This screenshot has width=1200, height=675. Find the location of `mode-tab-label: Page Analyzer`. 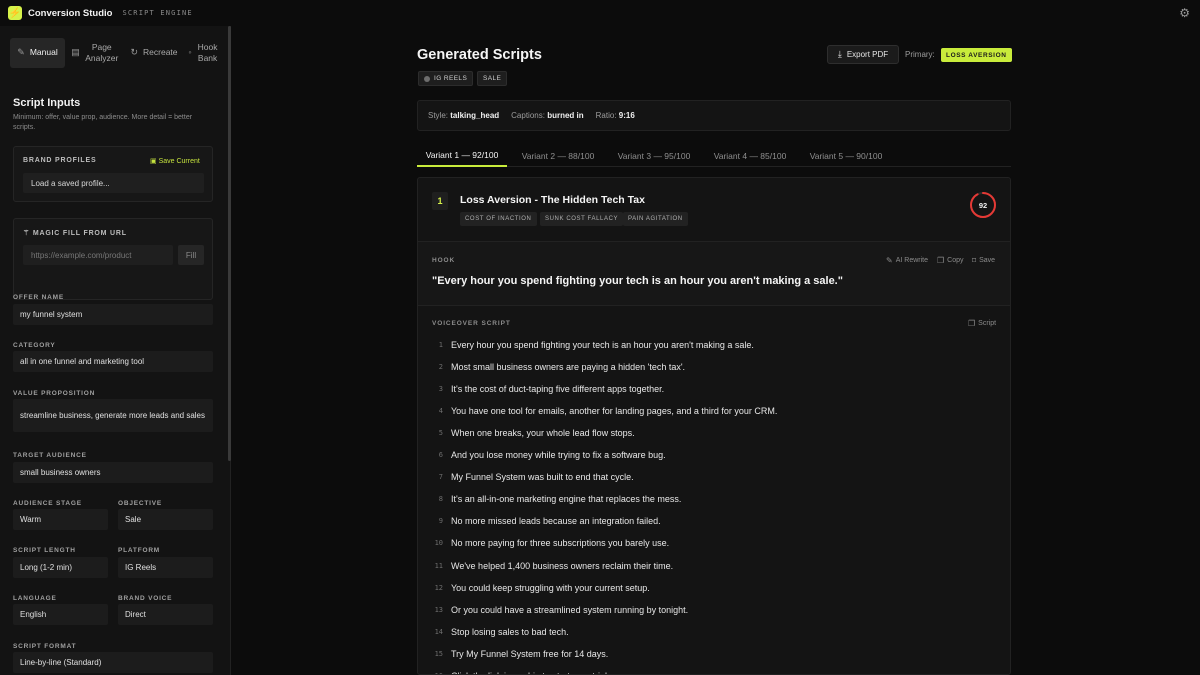

mode-tab-label: Page Analyzer is located at coordinates (102, 52).